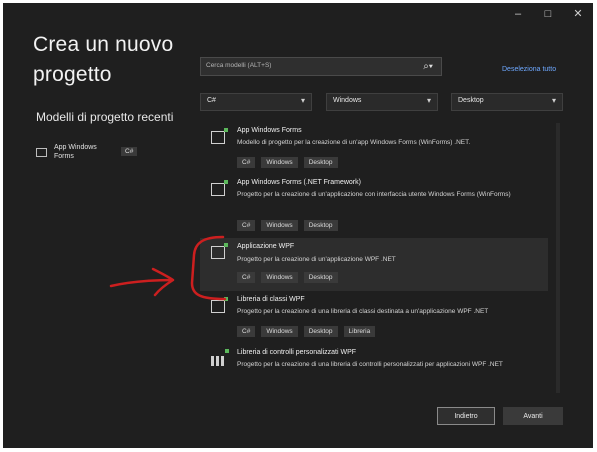 The image size is (597, 452). Describe the element at coordinates (347, 100) in the screenshot. I see `platform-filter-value: Windows` at that location.